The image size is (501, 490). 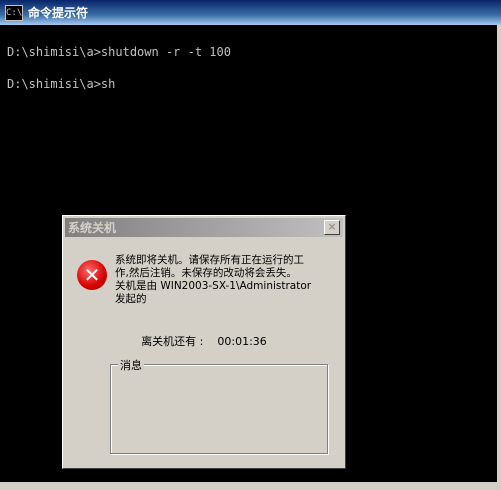 What do you see at coordinates (119, 52) in the screenshot?
I see `console-line: D:\shimisi\a>shutdown -r -t 100` at bounding box center [119, 52].